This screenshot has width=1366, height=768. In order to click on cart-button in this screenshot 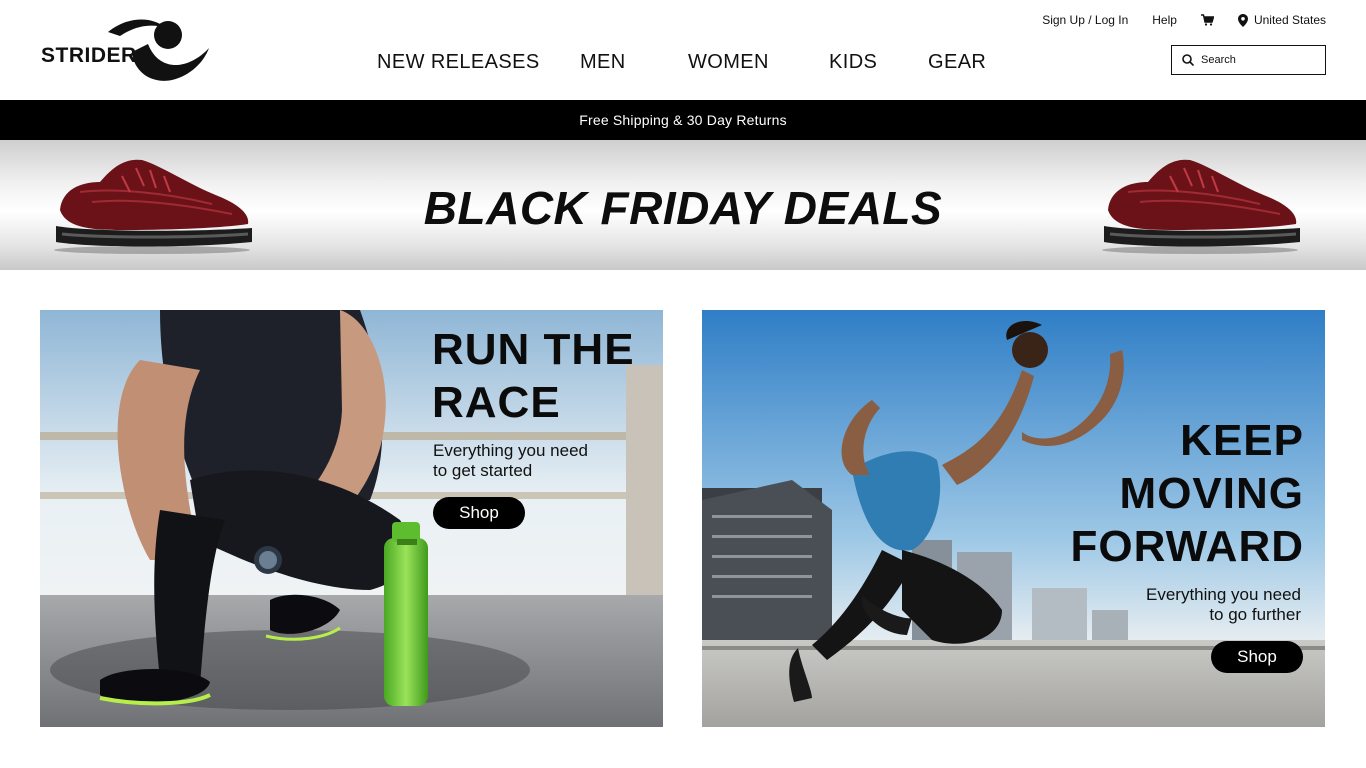, I will do `click(1207, 20)`.